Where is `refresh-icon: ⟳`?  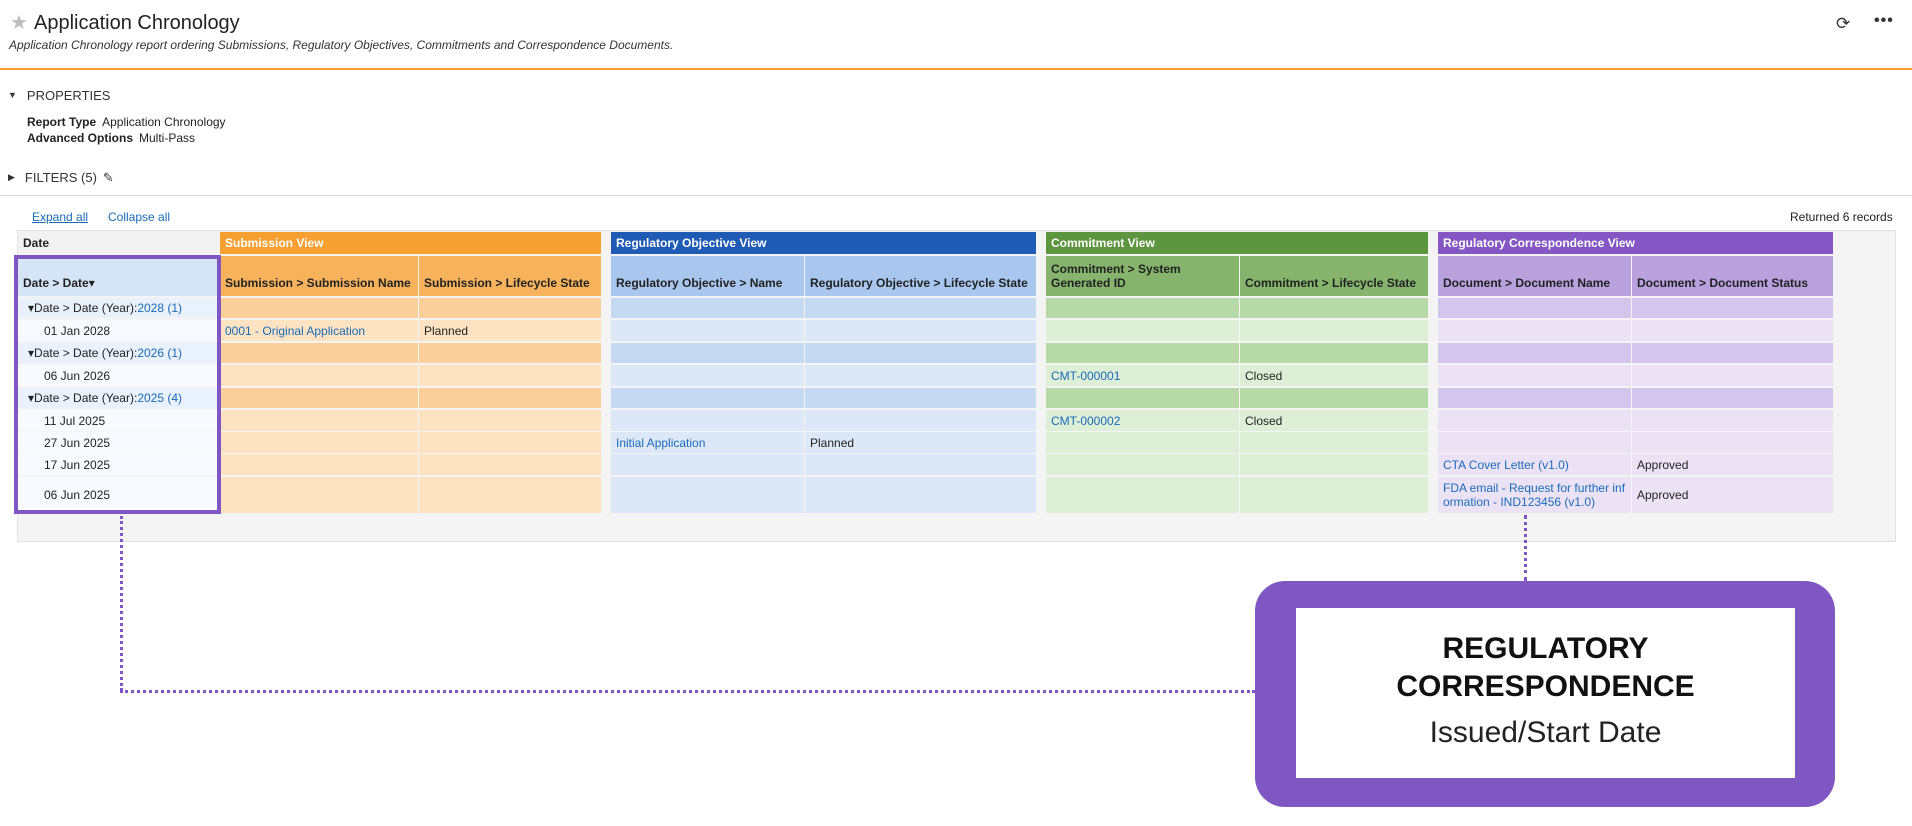 refresh-icon: ⟳ is located at coordinates (1843, 24).